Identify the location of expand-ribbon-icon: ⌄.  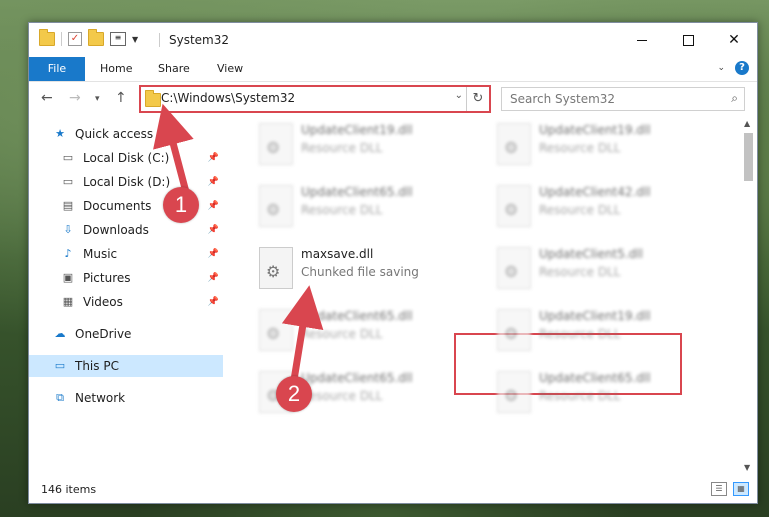
(721, 68).